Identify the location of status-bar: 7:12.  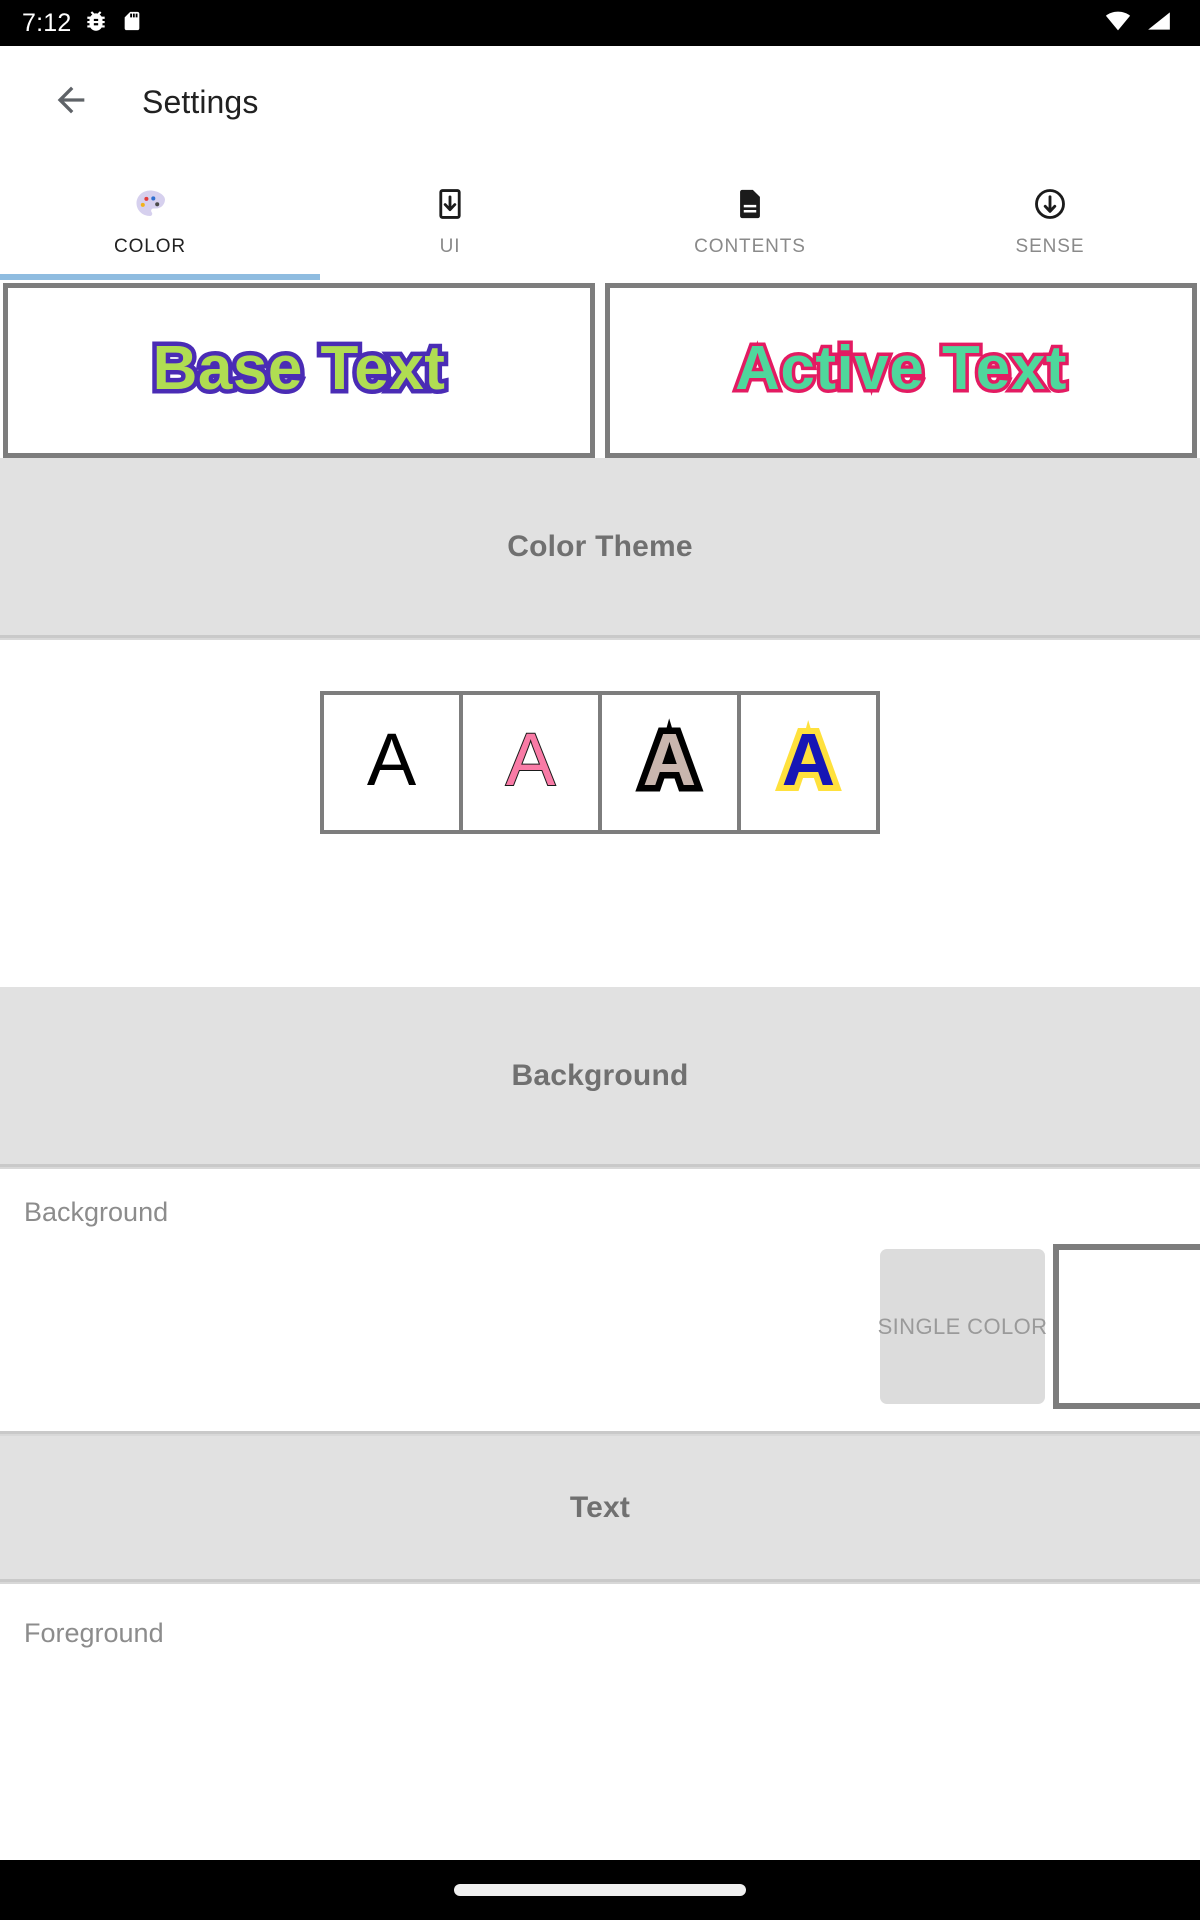
(600, 23).